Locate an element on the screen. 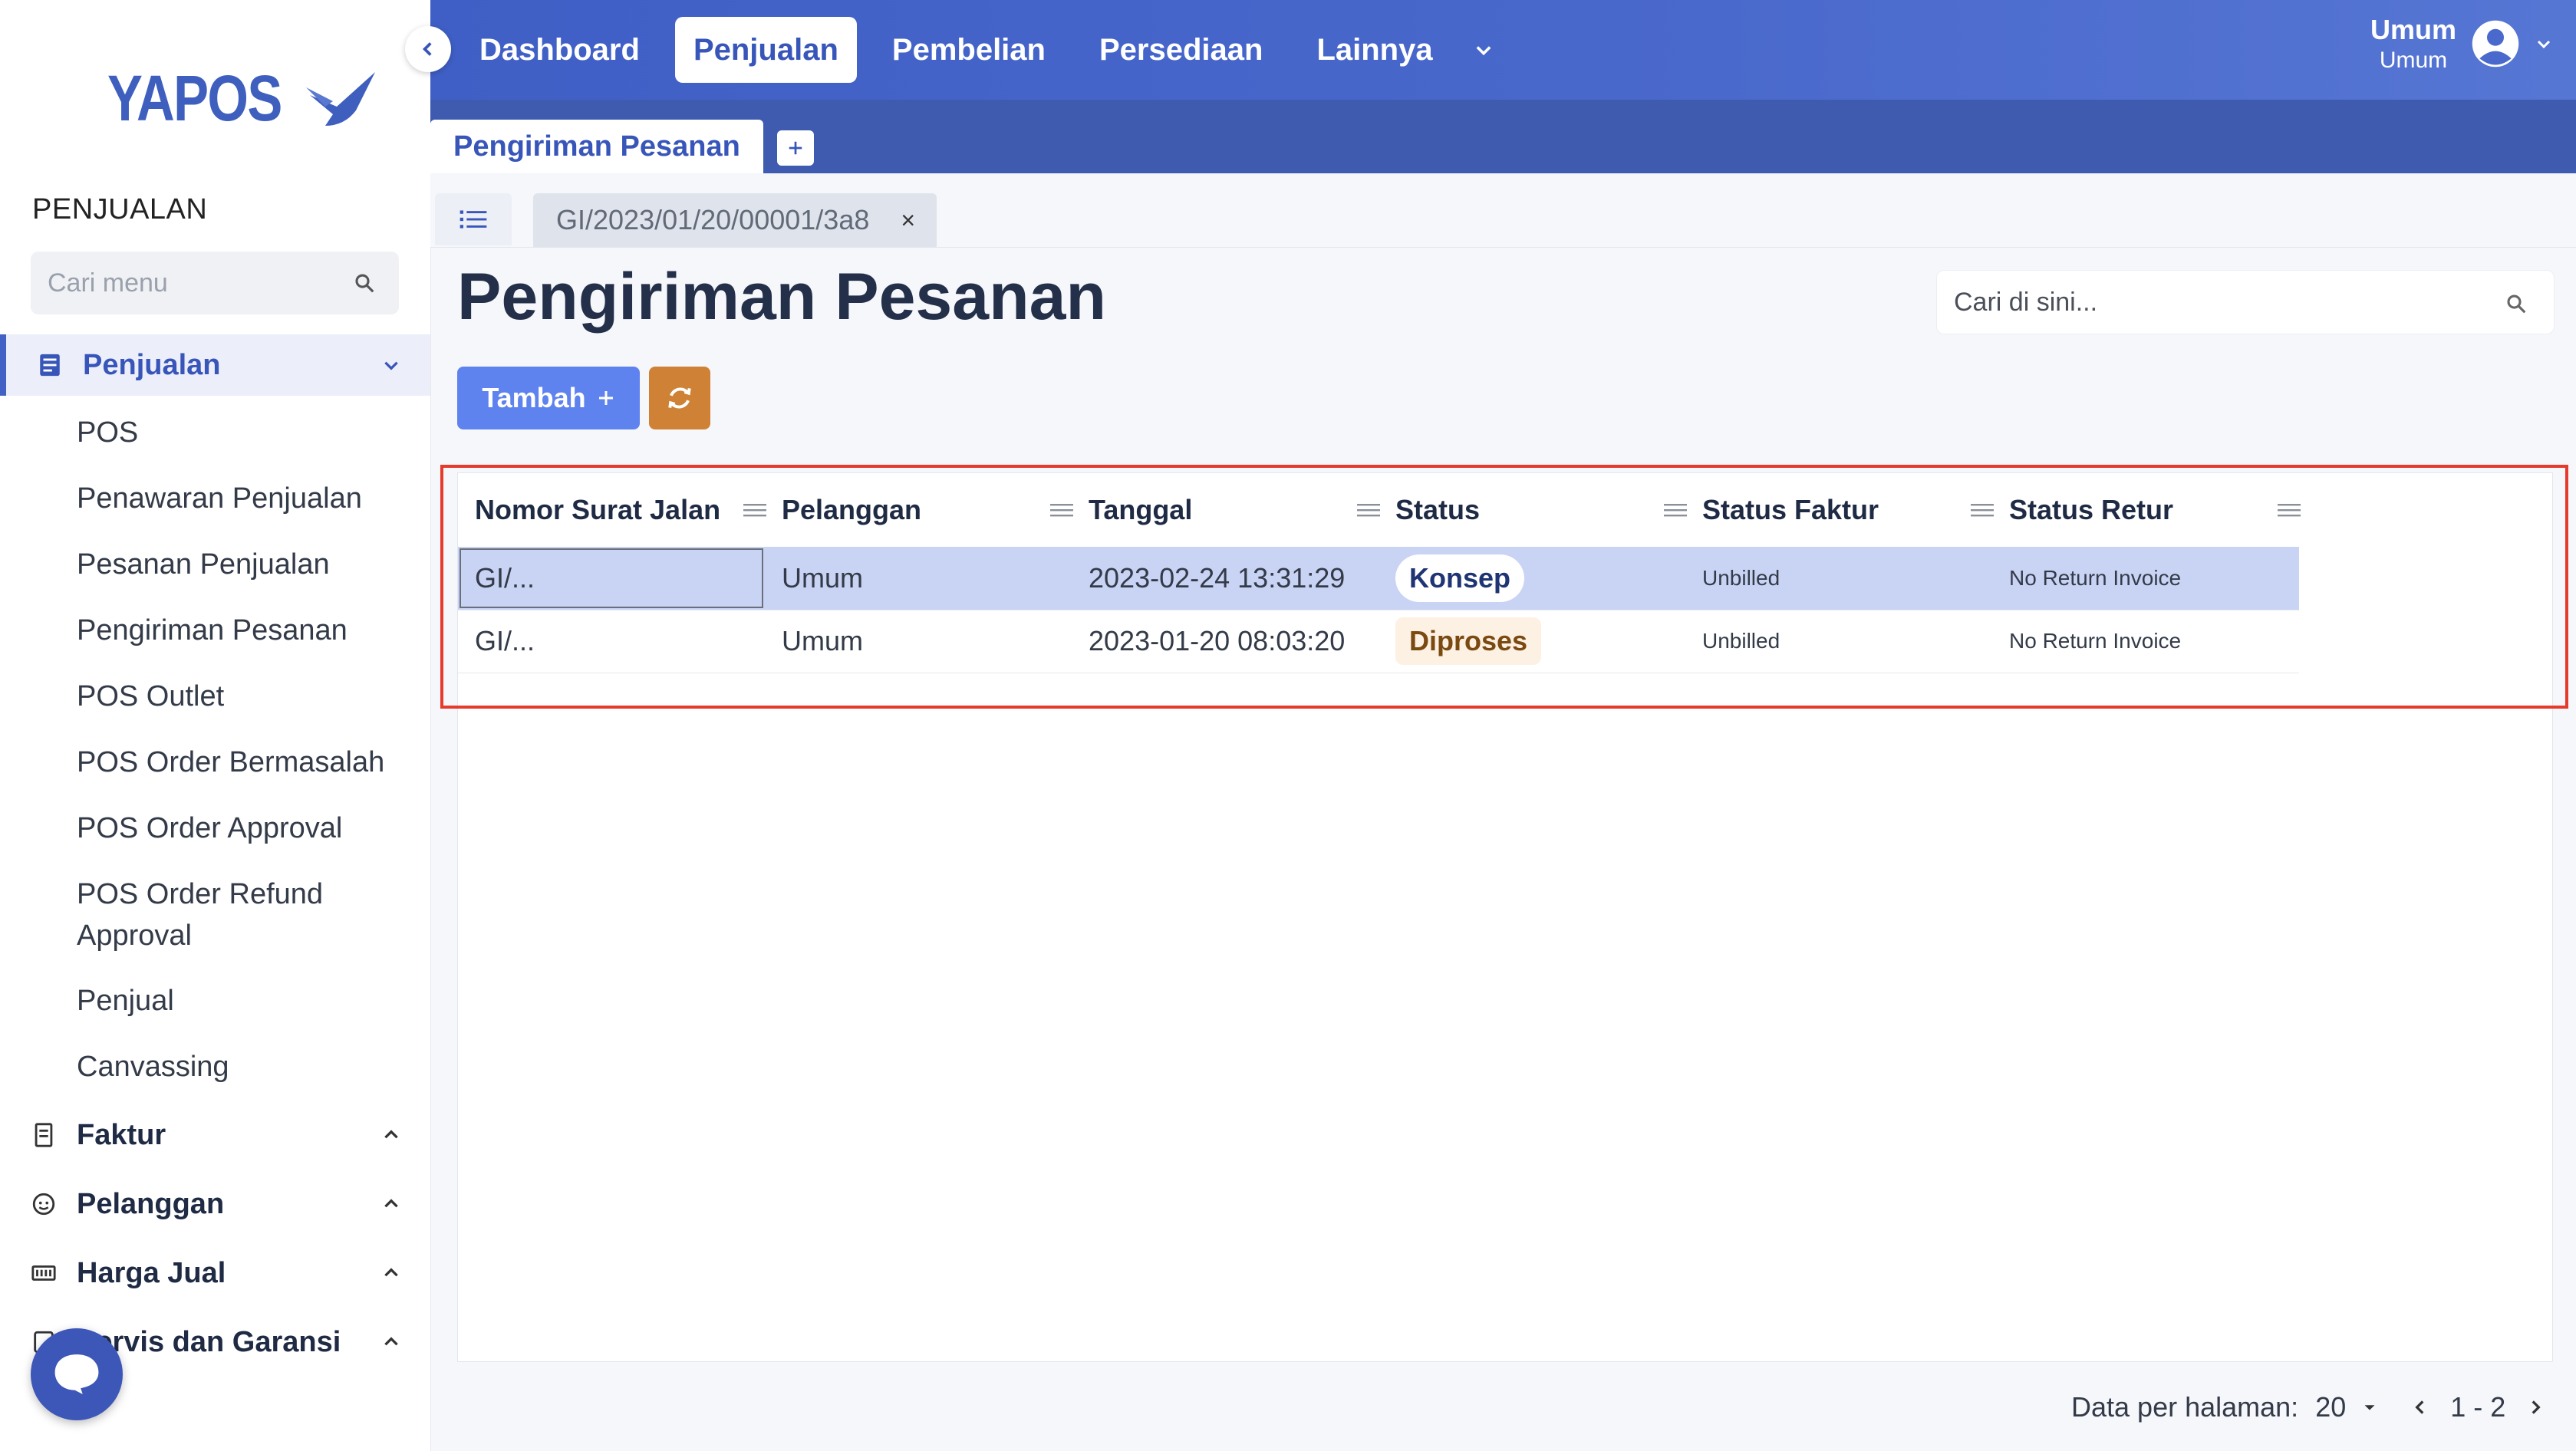 The height and width of the screenshot is (1451, 2576). nav-pembelian: Pembelian is located at coordinates (969, 50).